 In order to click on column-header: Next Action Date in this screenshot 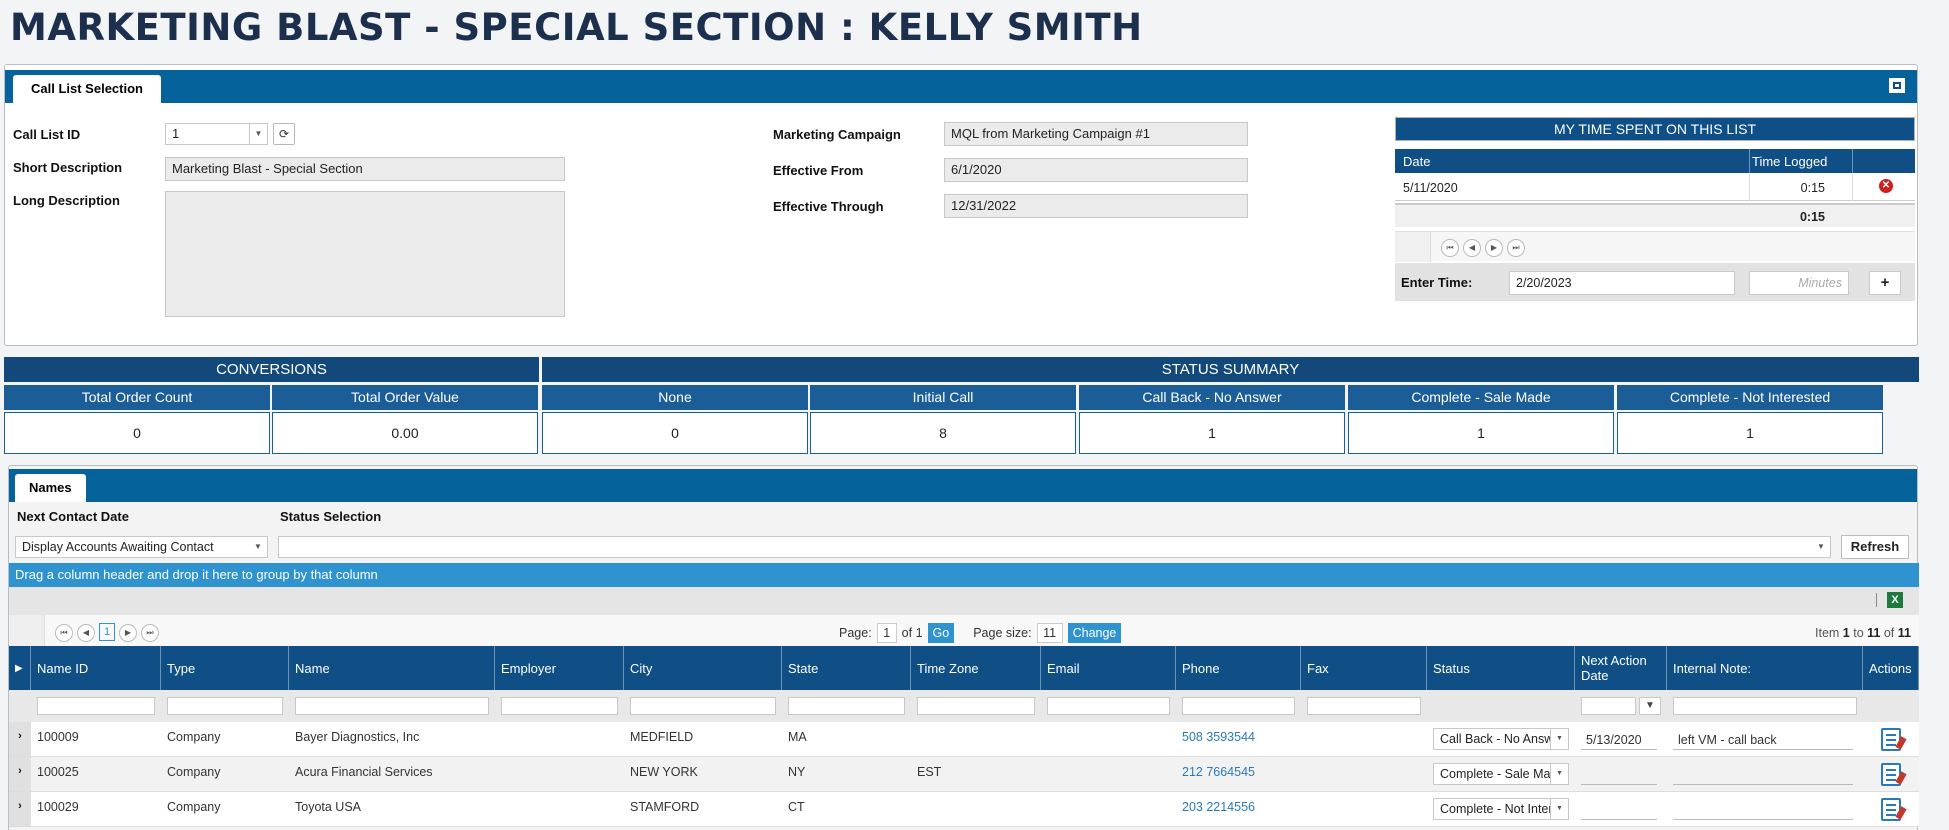, I will do `click(1621, 668)`.